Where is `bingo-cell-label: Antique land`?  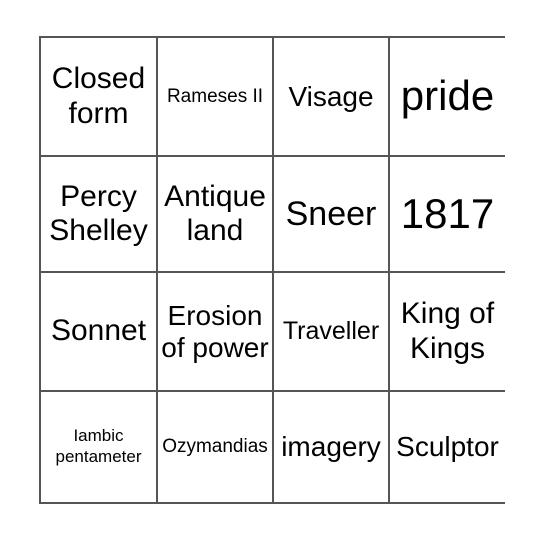 bingo-cell-label: Antique land is located at coordinates (215, 213).